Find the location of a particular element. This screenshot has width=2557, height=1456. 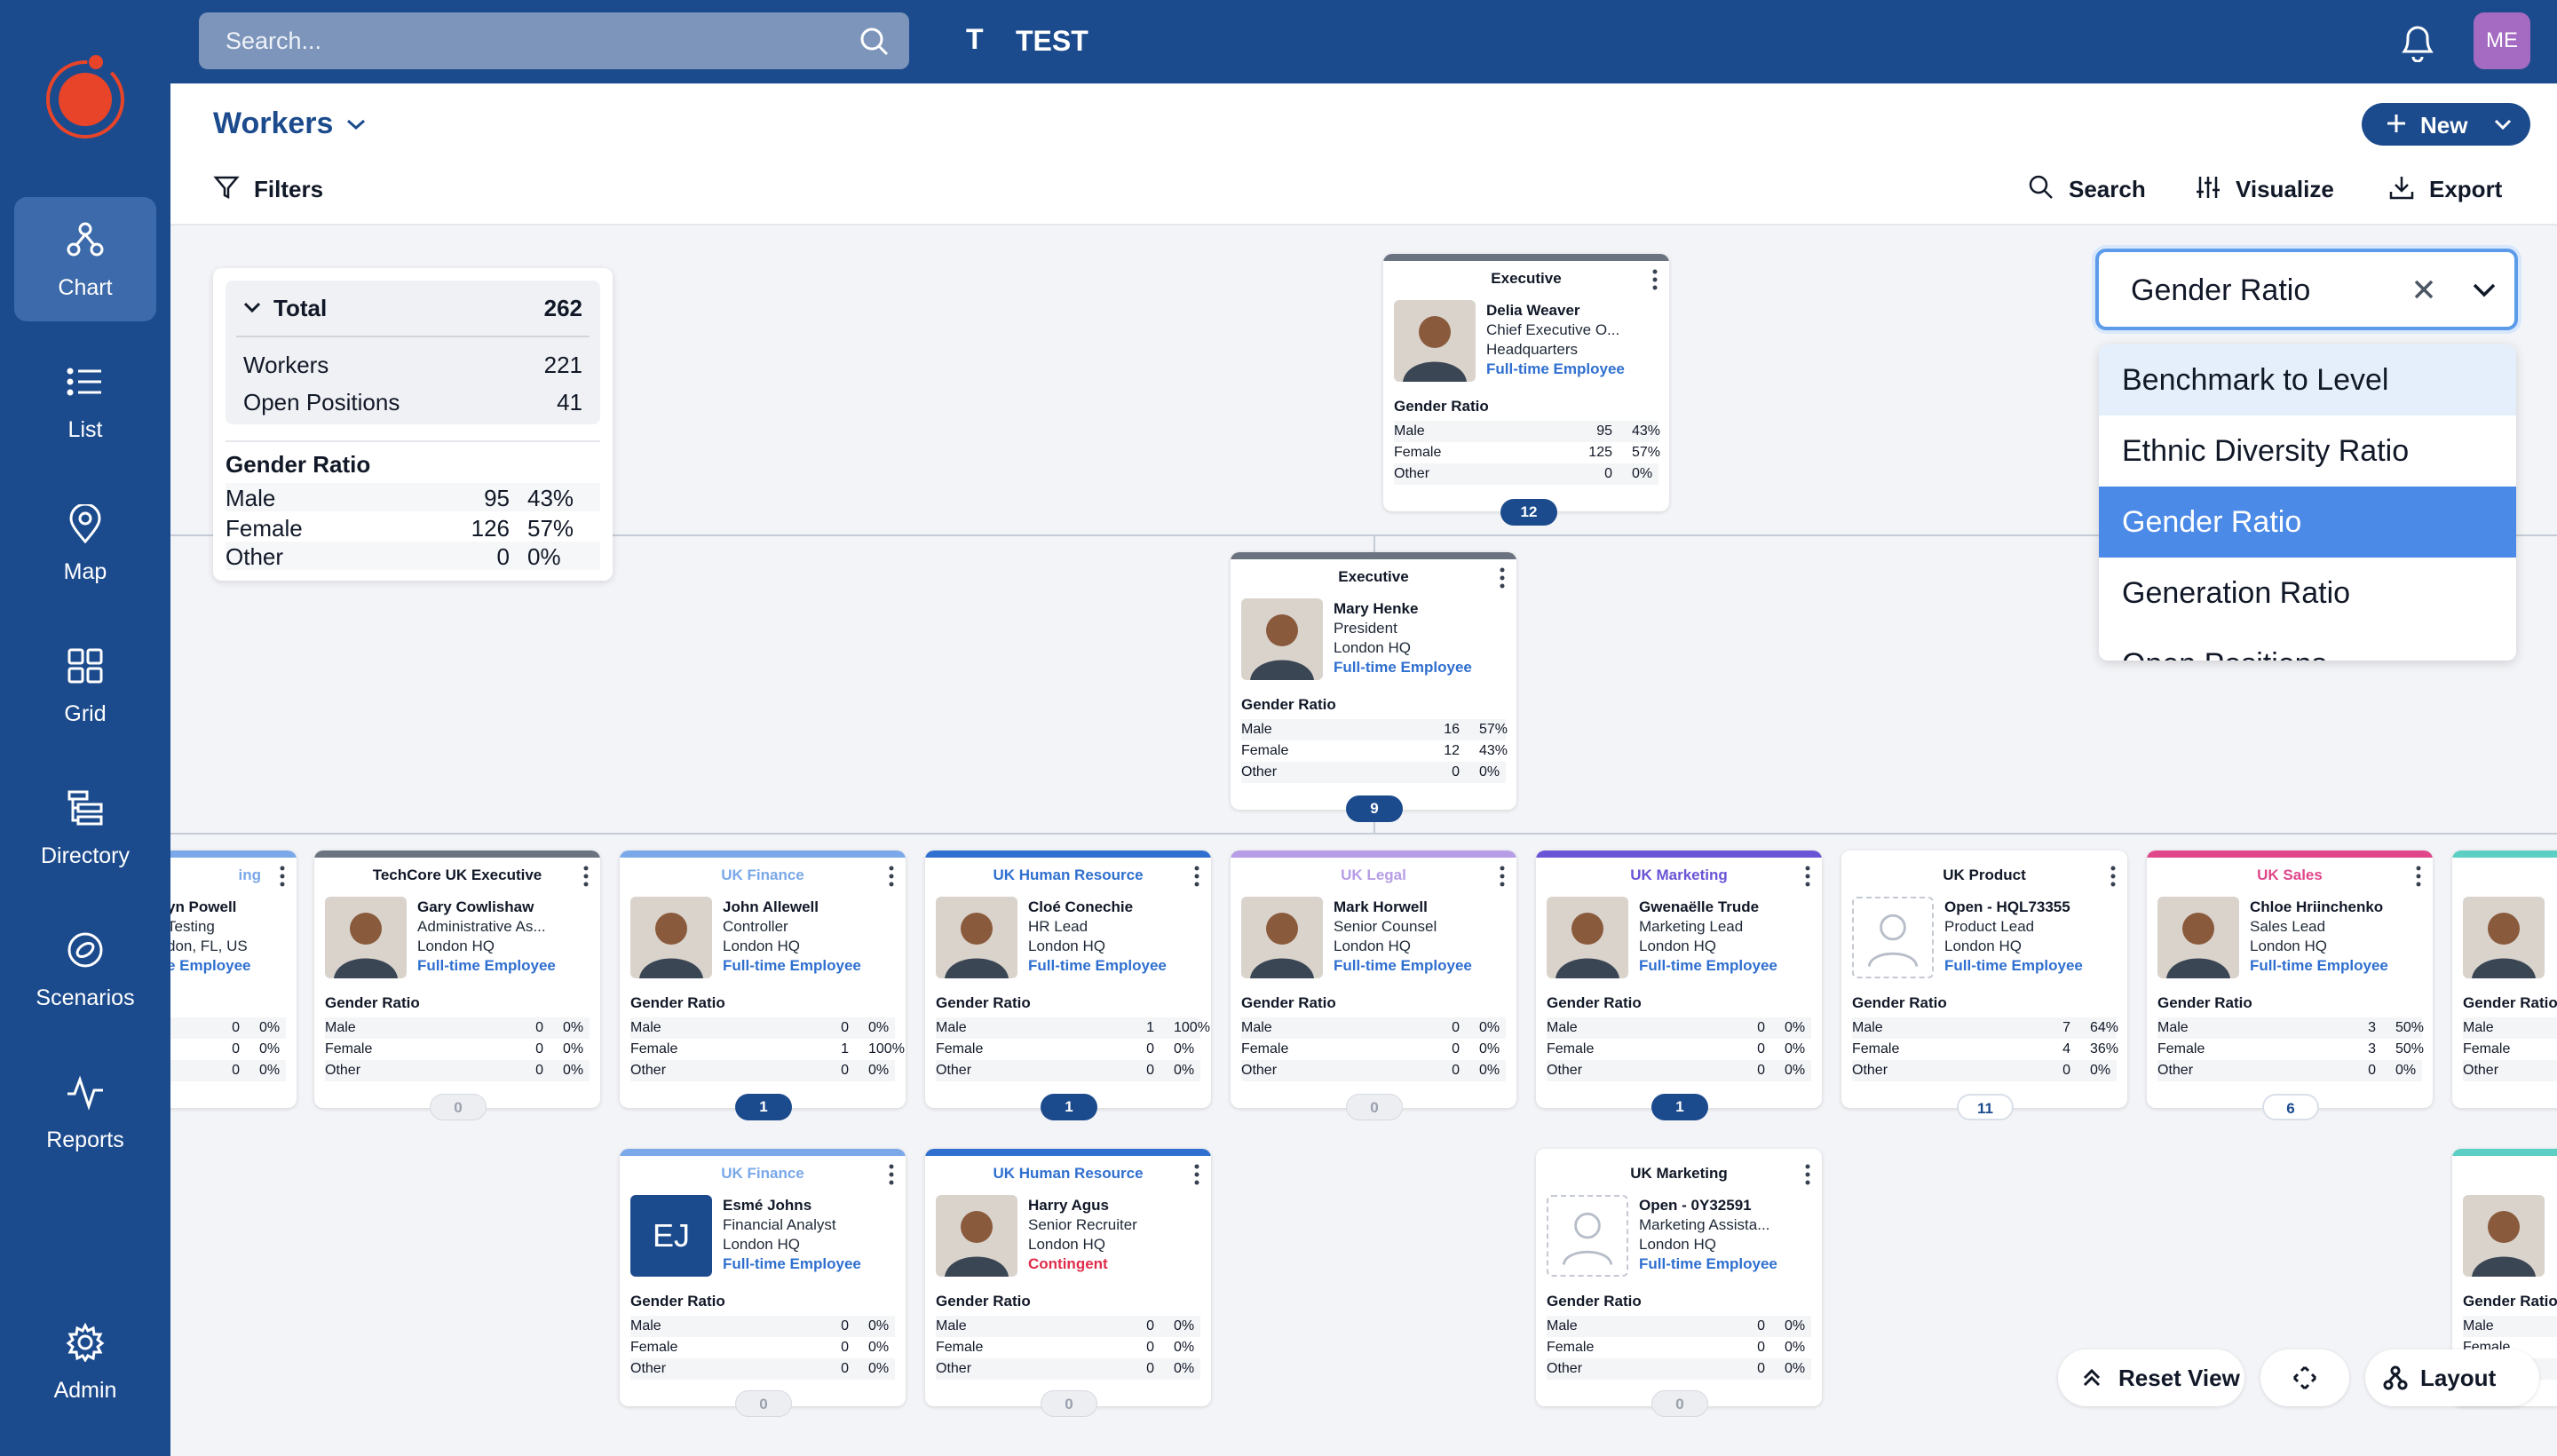

filters-button: Filters is located at coordinates (279, 190).